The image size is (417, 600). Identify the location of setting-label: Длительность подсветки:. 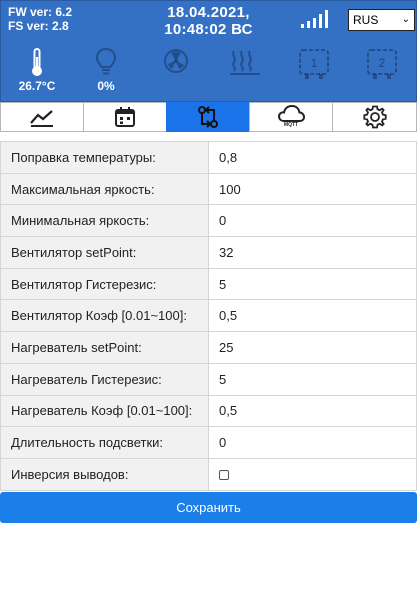
(104, 442).